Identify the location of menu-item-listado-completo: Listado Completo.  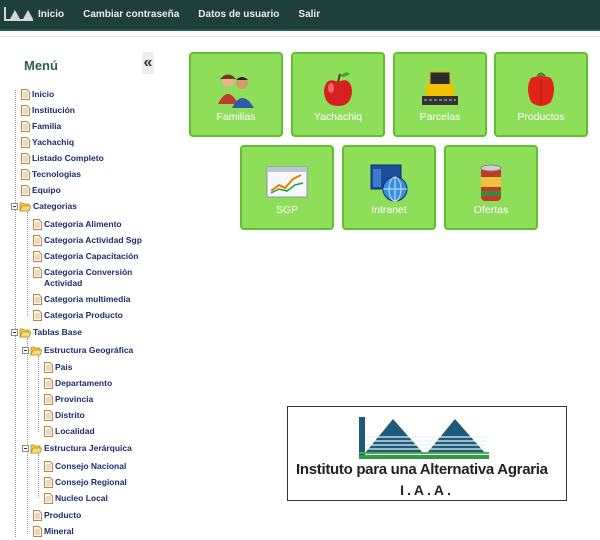
(62, 158).